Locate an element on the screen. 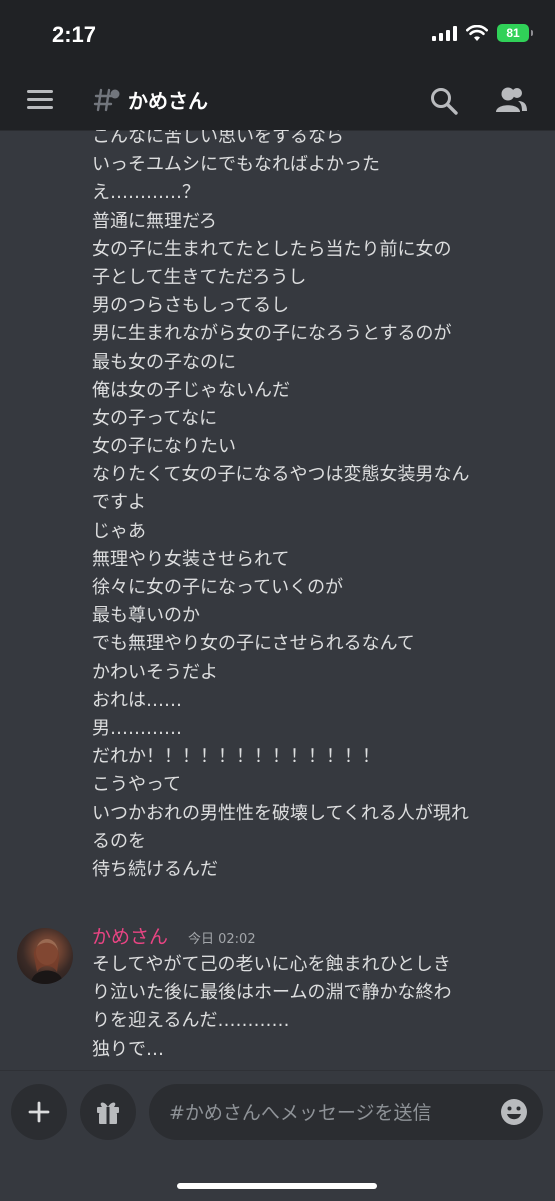 The height and width of the screenshot is (1201, 555). message-line: 最も尊いのか is located at coordinates (146, 616).